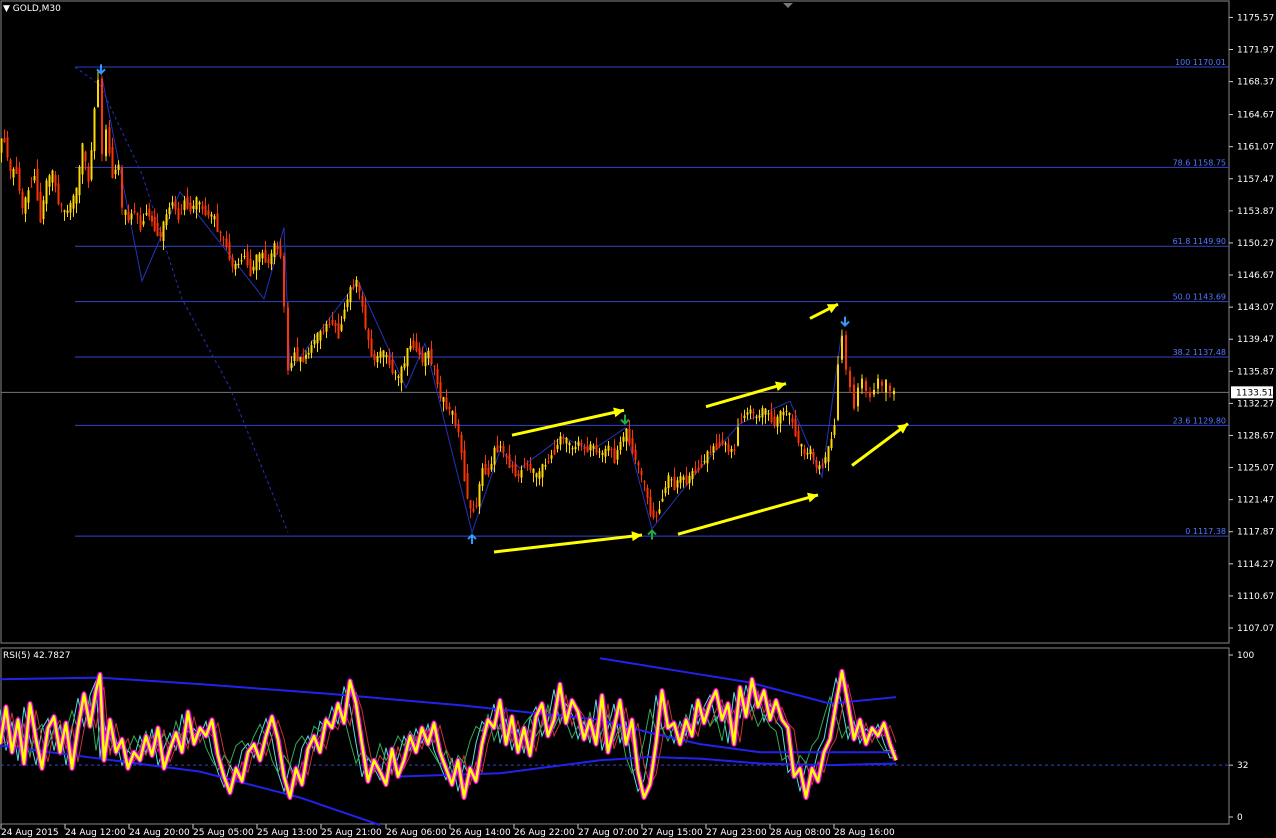 This screenshot has width=1276, height=838. What do you see at coordinates (6, 9) in the screenshot?
I see `triangle-down-icon: ▼` at bounding box center [6, 9].